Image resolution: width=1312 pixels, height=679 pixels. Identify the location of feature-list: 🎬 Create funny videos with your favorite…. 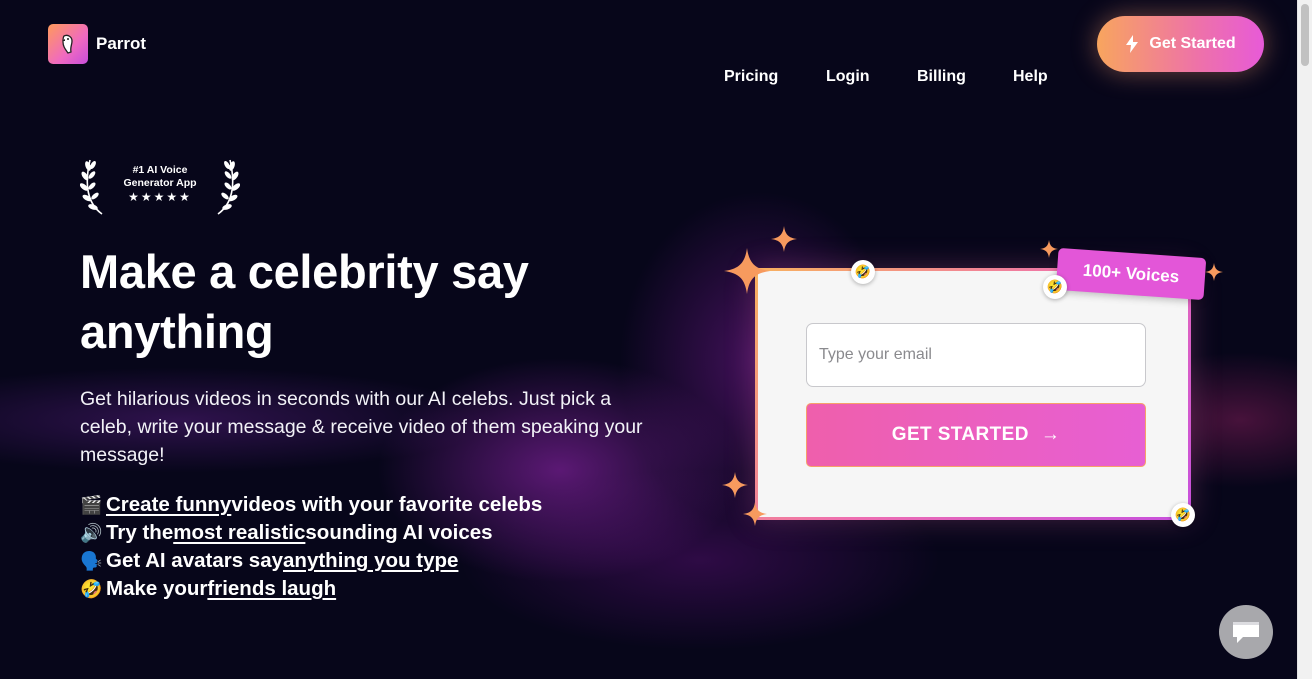
(380, 547).